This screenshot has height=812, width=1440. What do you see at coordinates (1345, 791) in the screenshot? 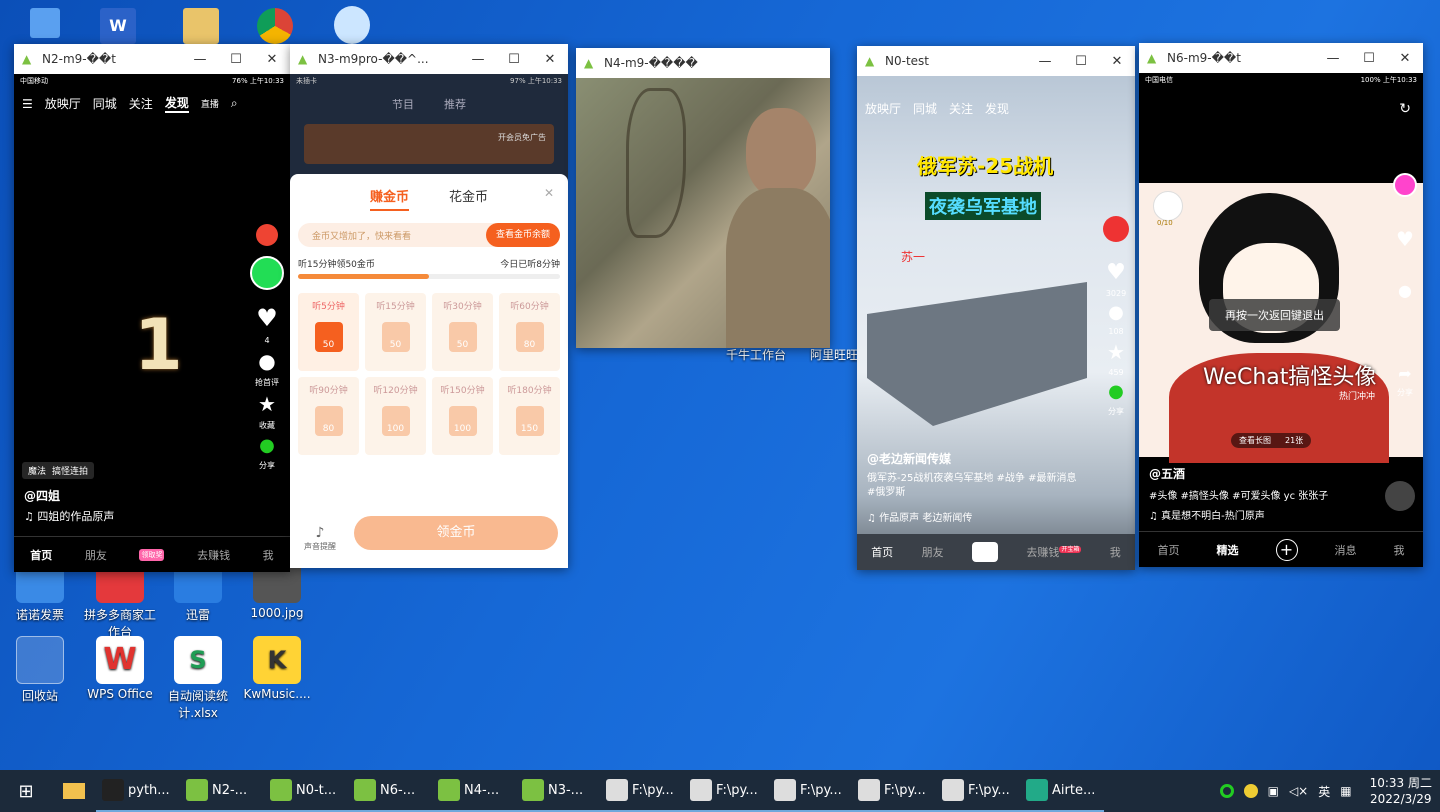
I see `ime-grid-icon: ▦` at bounding box center [1345, 791].